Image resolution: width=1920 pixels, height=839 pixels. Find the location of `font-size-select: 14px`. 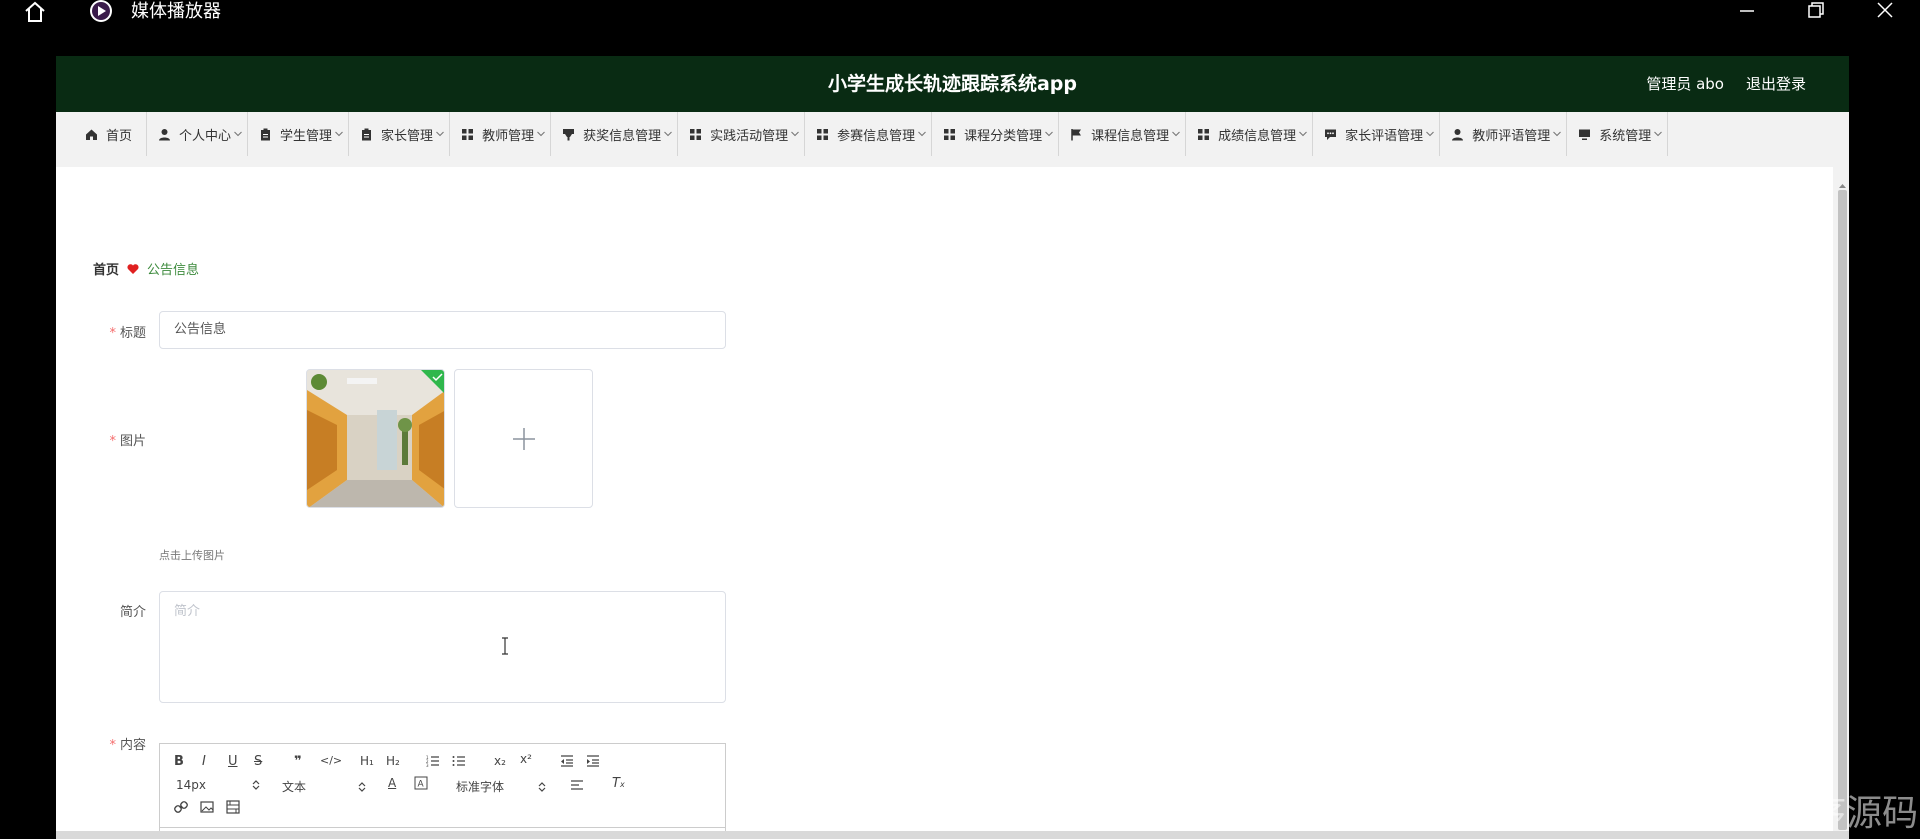

font-size-select: 14px is located at coordinates (218, 785).